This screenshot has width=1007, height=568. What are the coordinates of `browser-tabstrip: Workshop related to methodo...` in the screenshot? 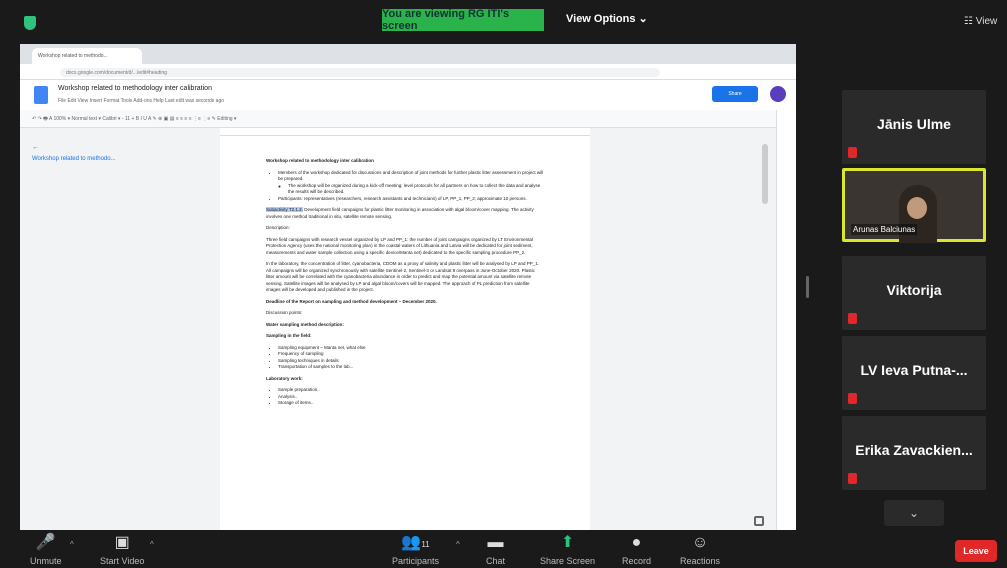 It's located at (408, 54).